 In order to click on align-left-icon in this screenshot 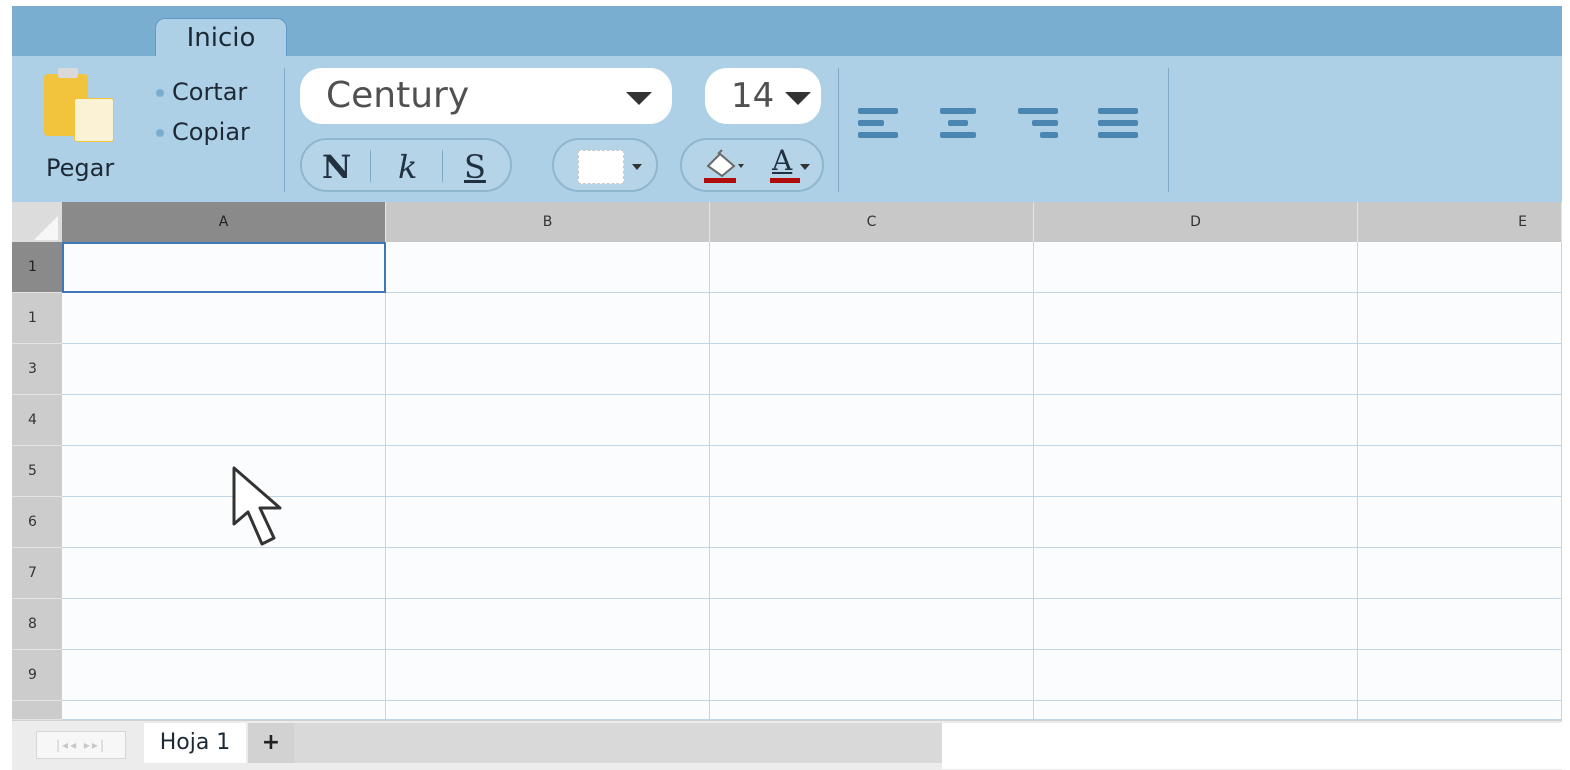, I will do `click(878, 126)`.